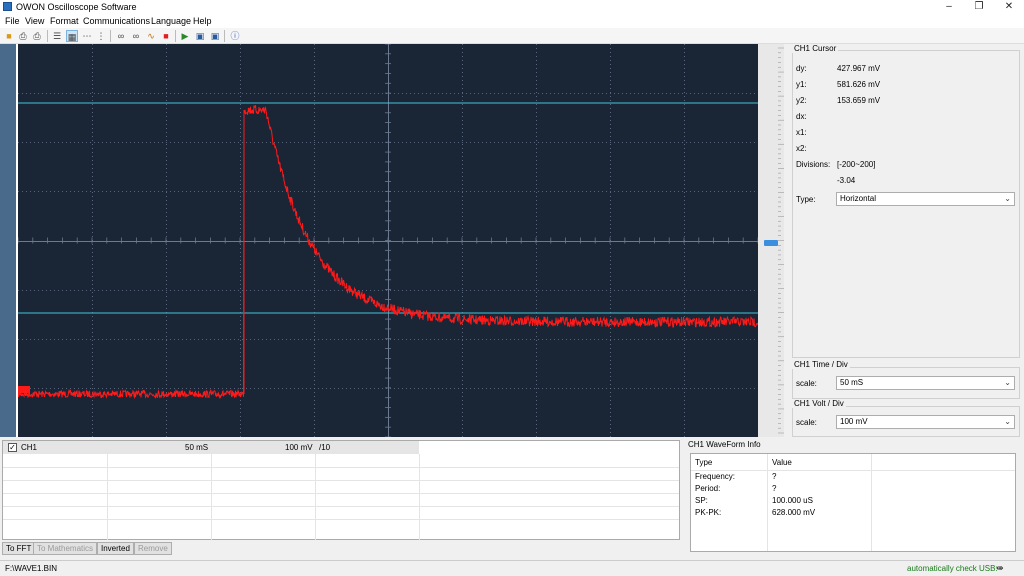 Image resolution: width=1024 pixels, height=576 pixels. I want to click on title-bar: OWON Oscilloscope Software – ❐ ✕, so click(512, 7).